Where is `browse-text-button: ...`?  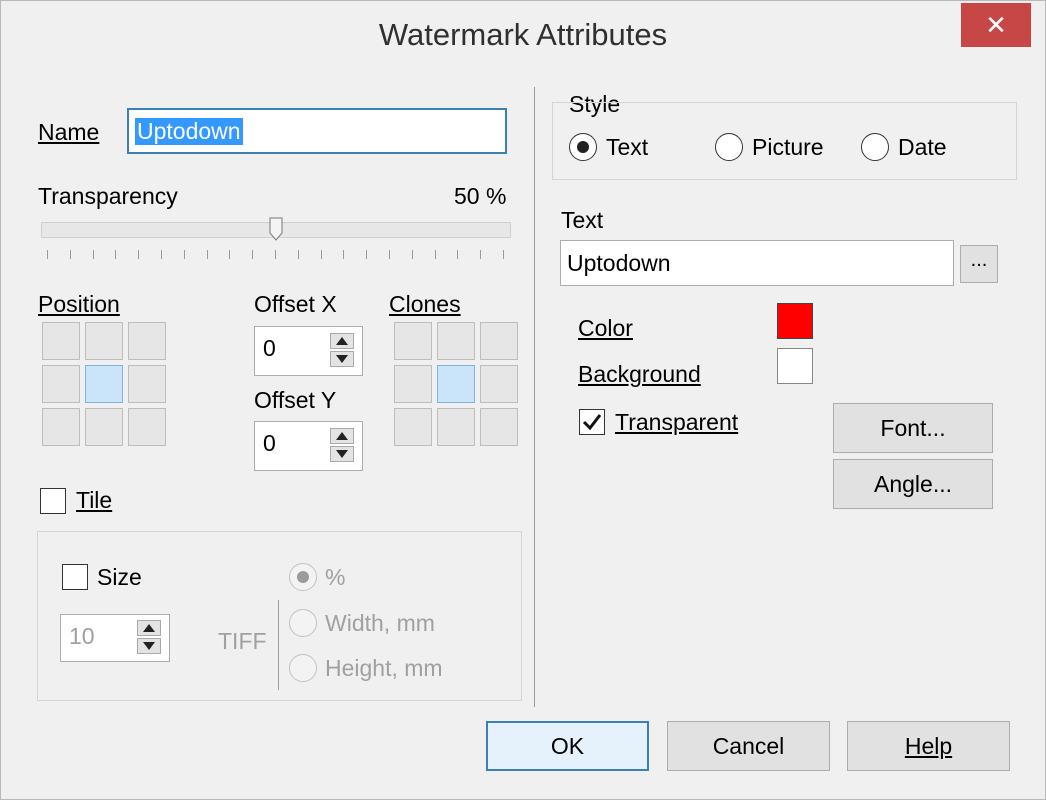 browse-text-button: ... is located at coordinates (979, 264).